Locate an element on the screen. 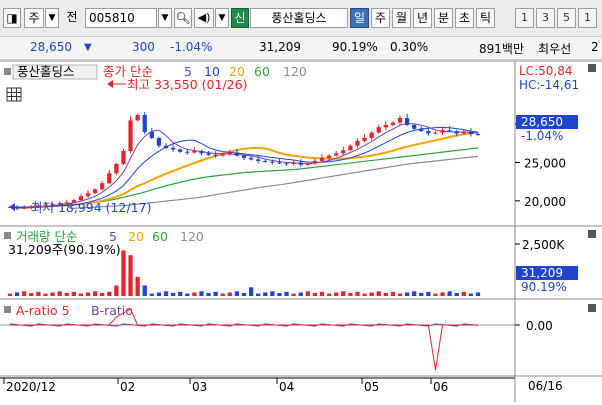 The height and width of the screenshot is (405, 602). search-icon: 🔍︎ is located at coordinates (183, 18).